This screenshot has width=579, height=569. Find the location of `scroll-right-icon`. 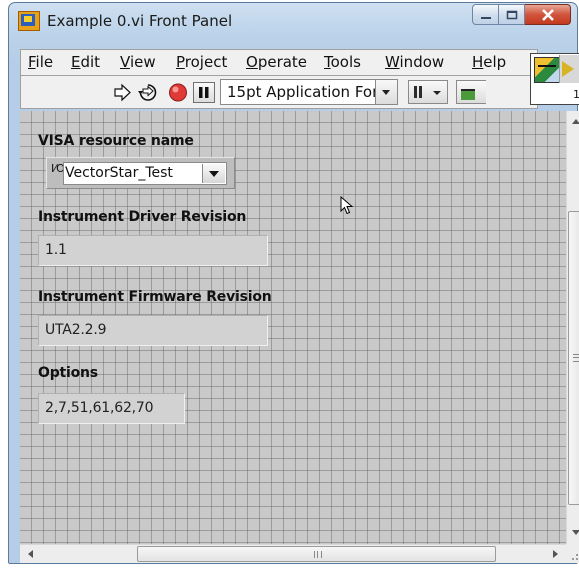

scroll-right-icon is located at coordinates (555, 554).